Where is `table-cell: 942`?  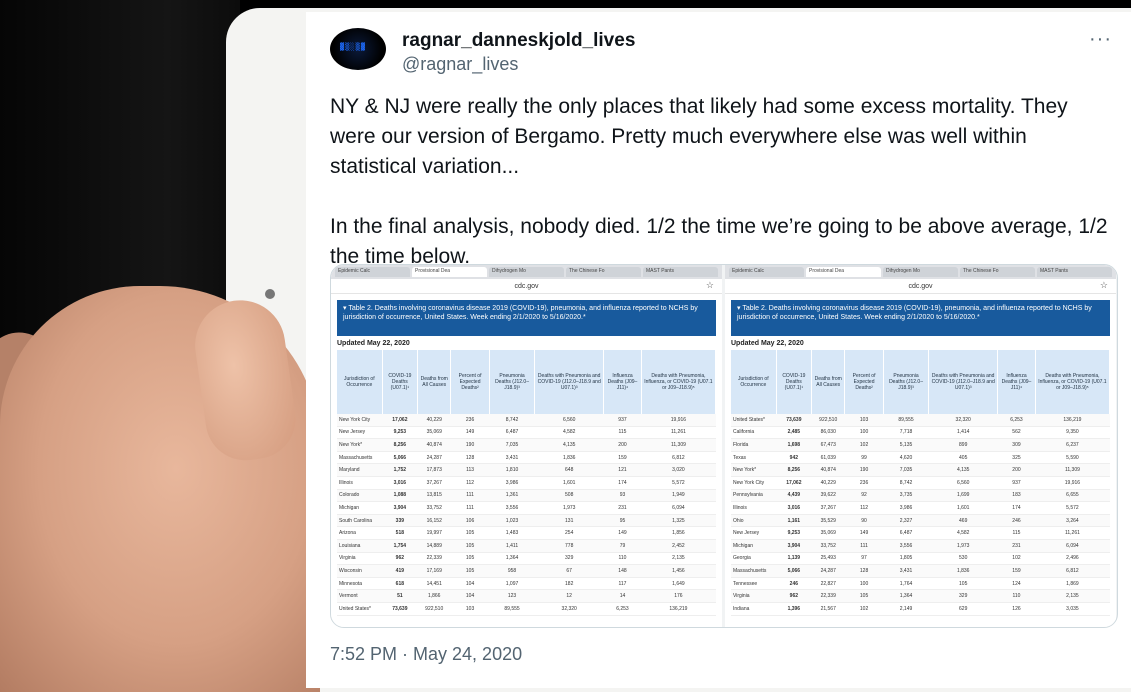
table-cell: 942 is located at coordinates (794, 458).